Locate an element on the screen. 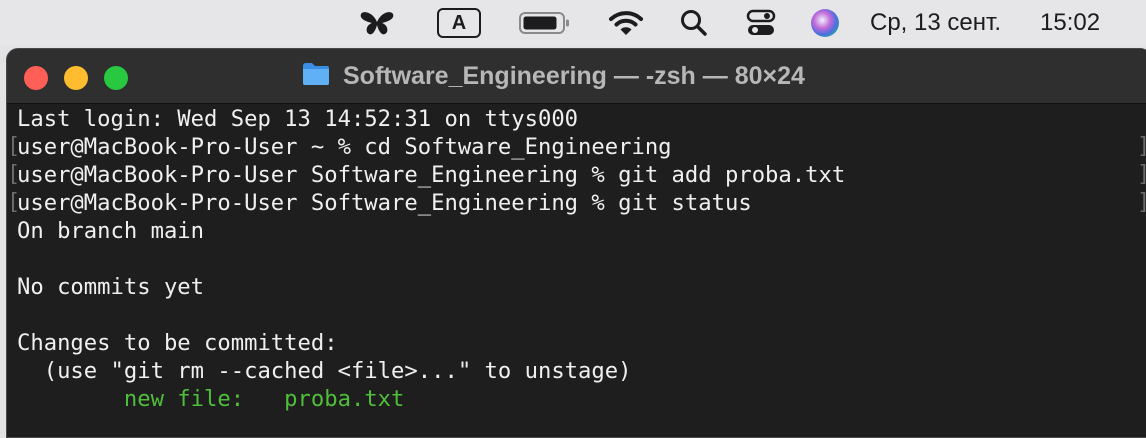 The image size is (1146, 438). siri-icon is located at coordinates (825, 23).